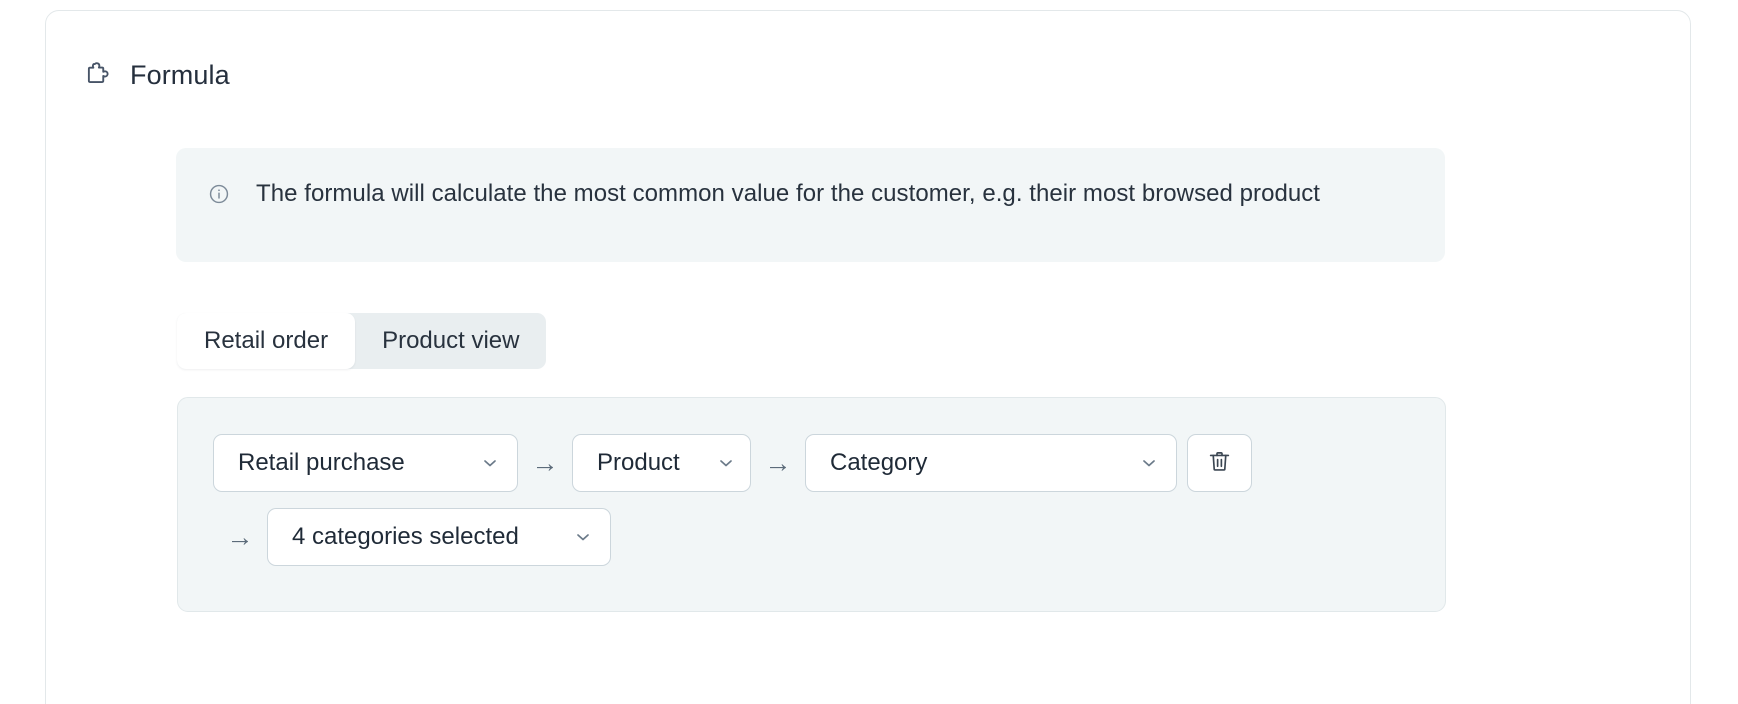  I want to click on select-category: Category, so click(991, 463).